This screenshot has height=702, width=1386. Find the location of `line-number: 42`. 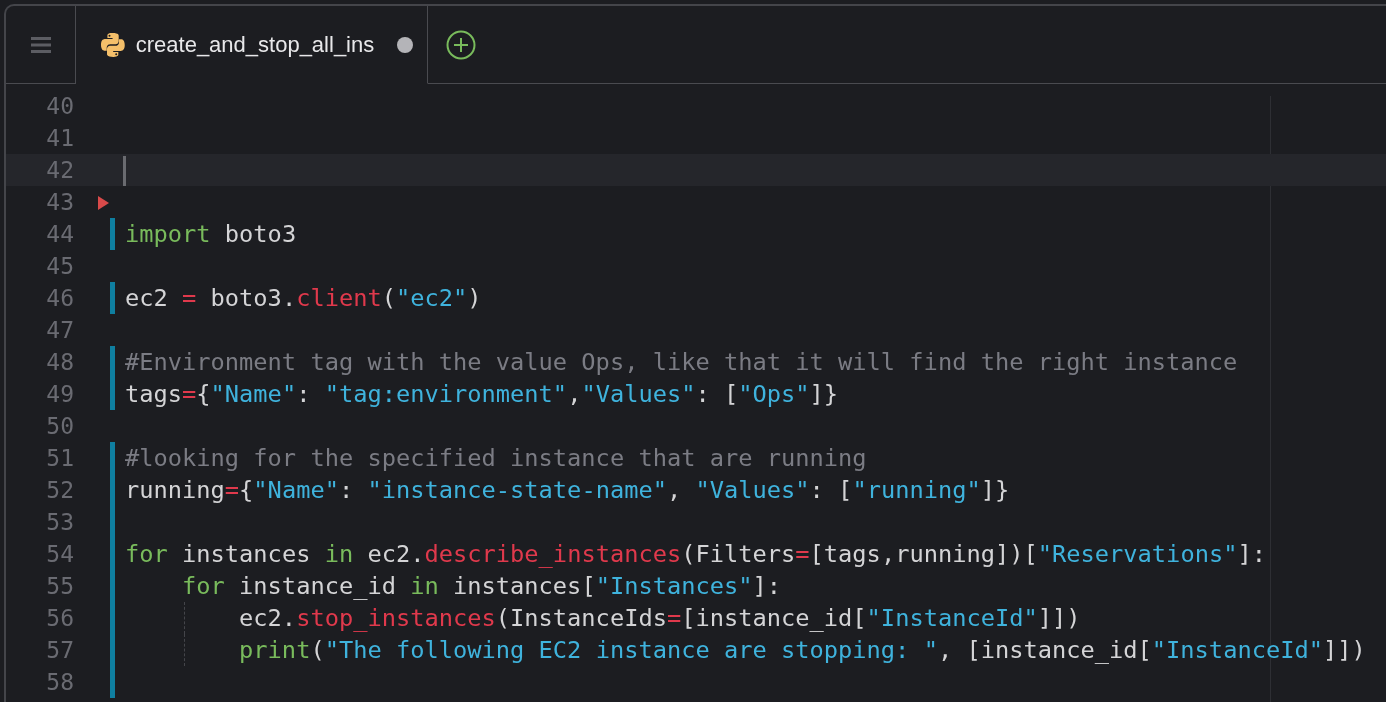

line-number: 42 is located at coordinates (59, 170).